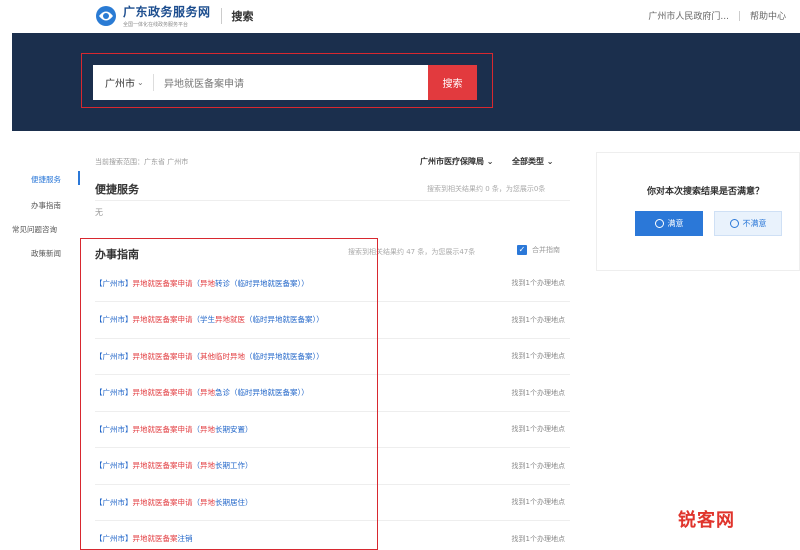 The image size is (800, 550). Describe the element at coordinates (486, 189) in the screenshot. I see `convenience-result-meta: 搜索到相关结果约 0 条，为您展示0条` at that location.